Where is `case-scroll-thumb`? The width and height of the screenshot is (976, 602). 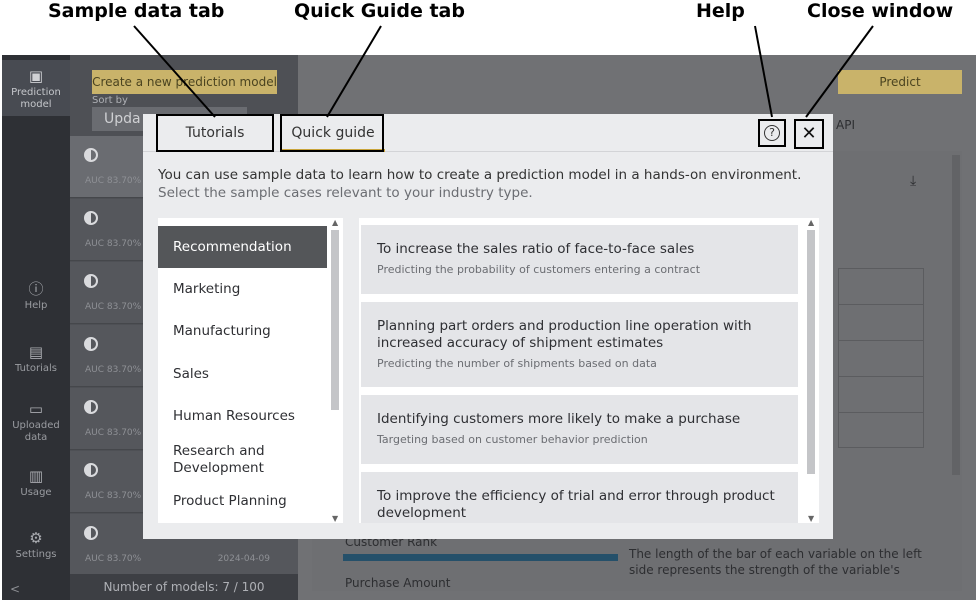
case-scroll-thumb is located at coordinates (811, 352).